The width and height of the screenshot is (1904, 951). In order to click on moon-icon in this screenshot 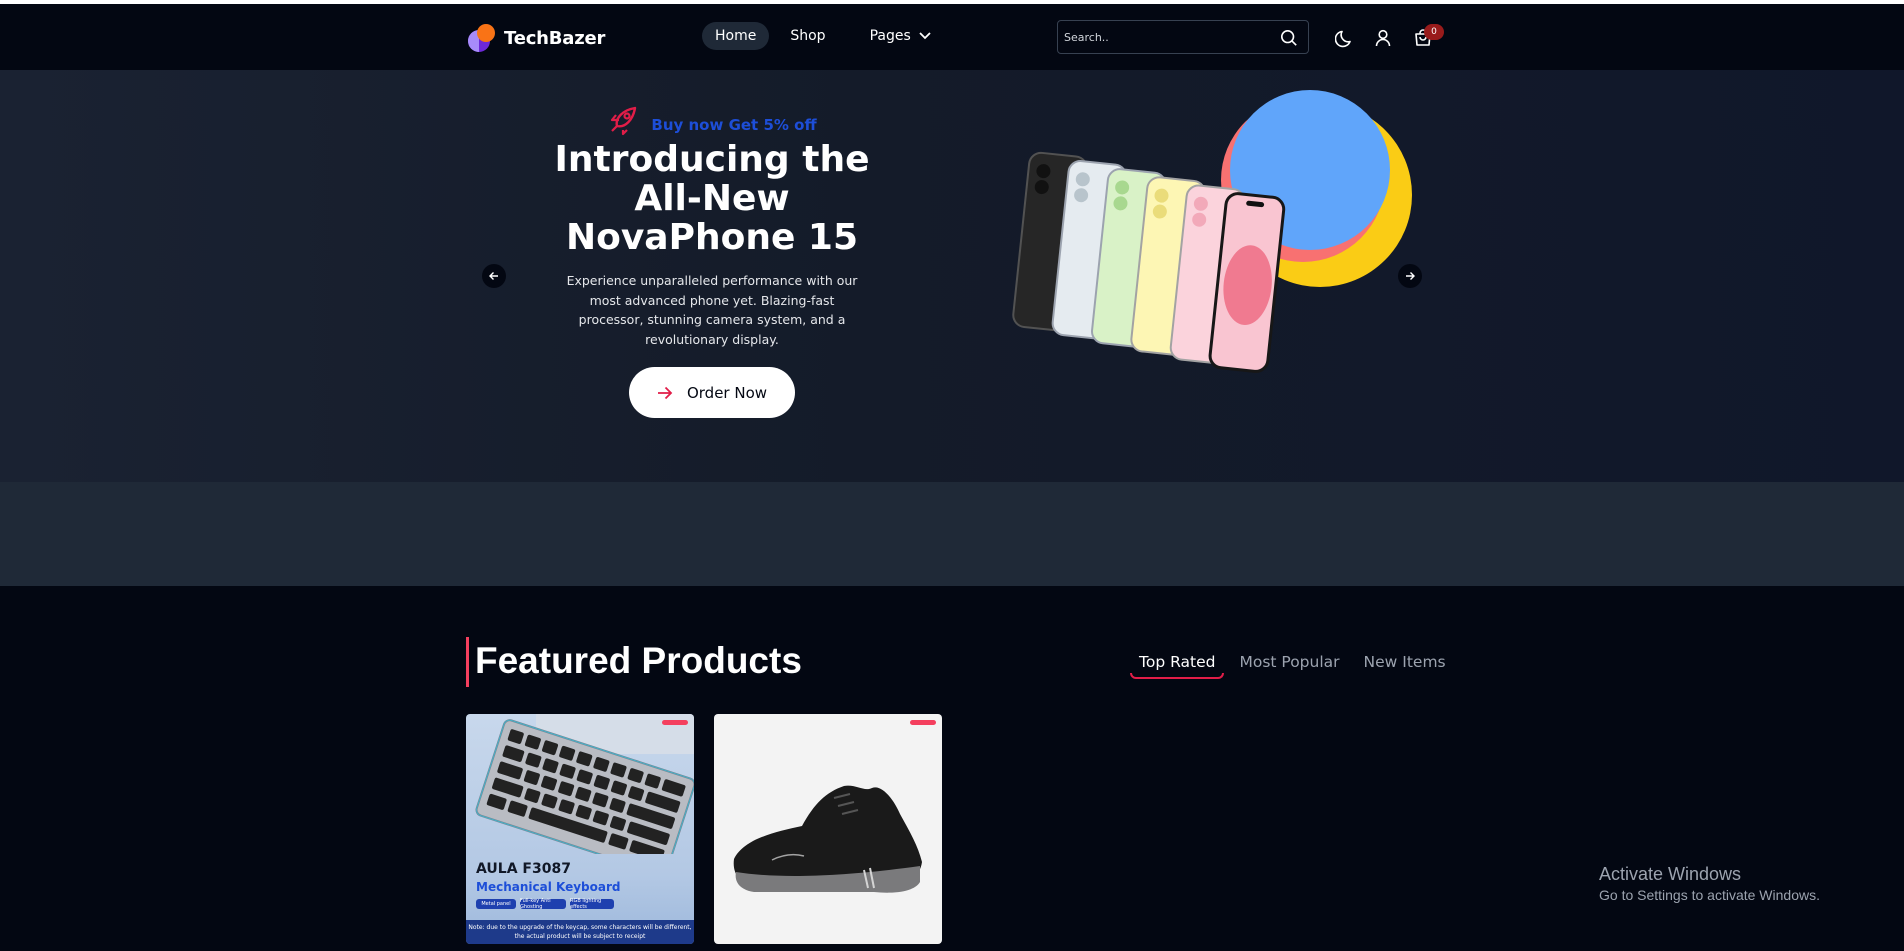, I will do `click(1345, 38)`.